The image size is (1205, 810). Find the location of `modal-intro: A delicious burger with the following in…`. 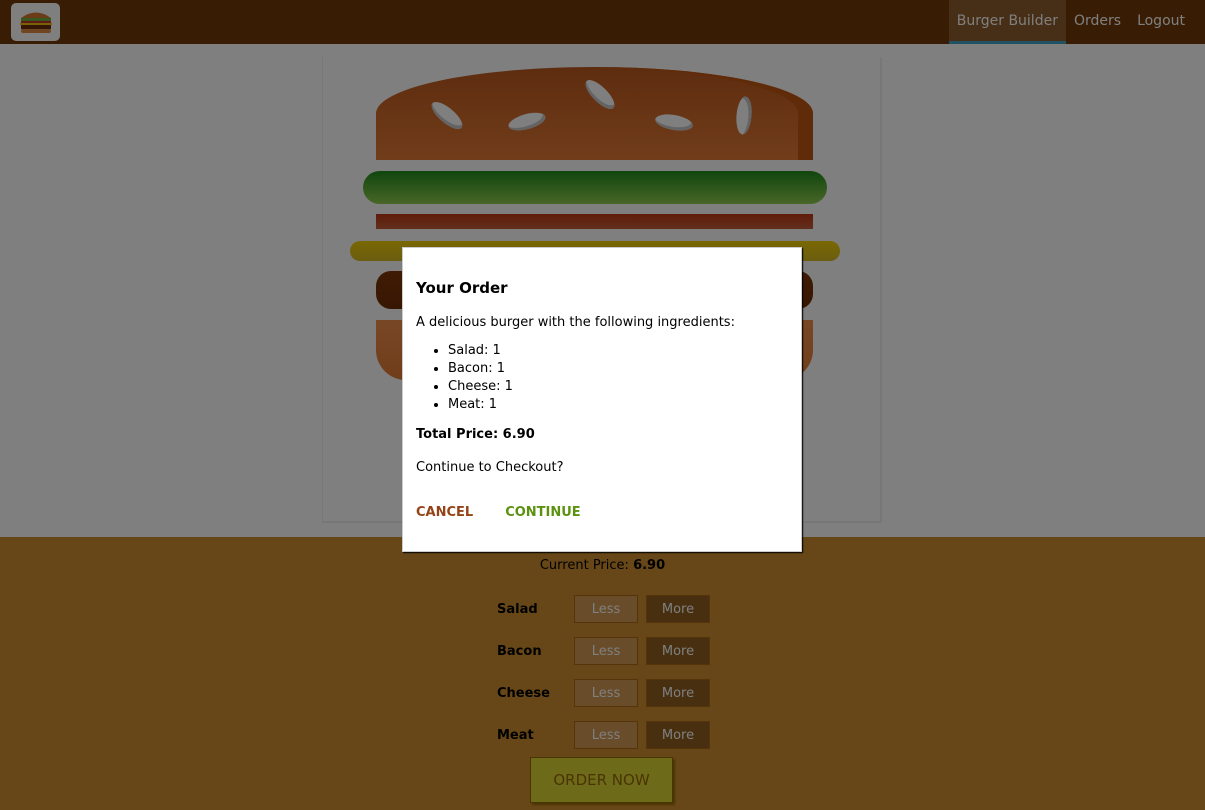

modal-intro: A delicious burger with the following in… is located at coordinates (575, 322).